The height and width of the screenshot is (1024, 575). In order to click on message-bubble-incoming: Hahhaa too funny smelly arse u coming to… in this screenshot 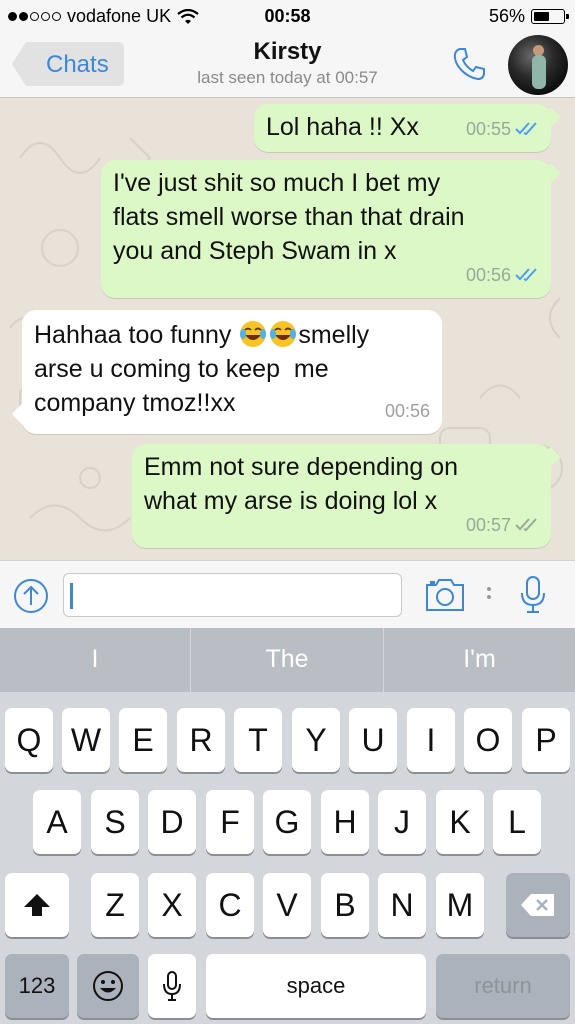, I will do `click(226, 372)`.